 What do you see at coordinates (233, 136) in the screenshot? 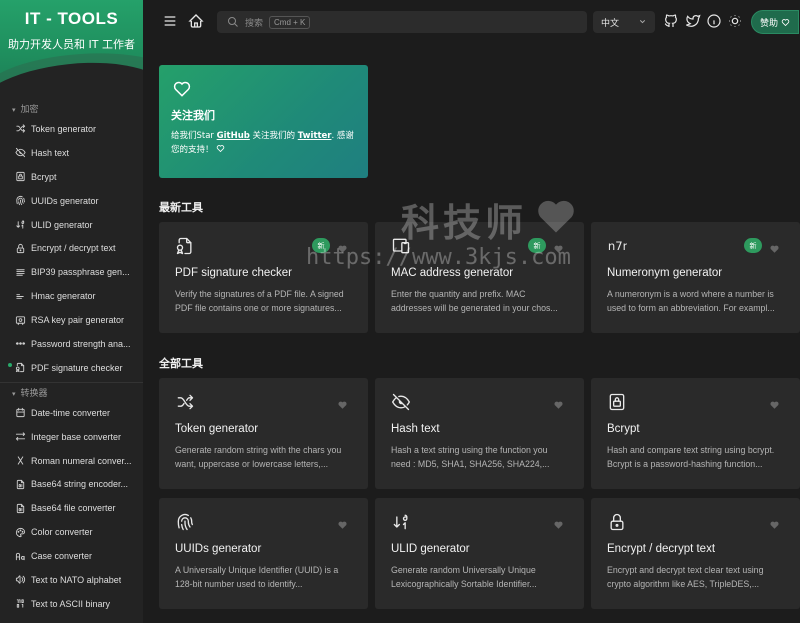
I see `github-link: GitHub` at bounding box center [233, 136].